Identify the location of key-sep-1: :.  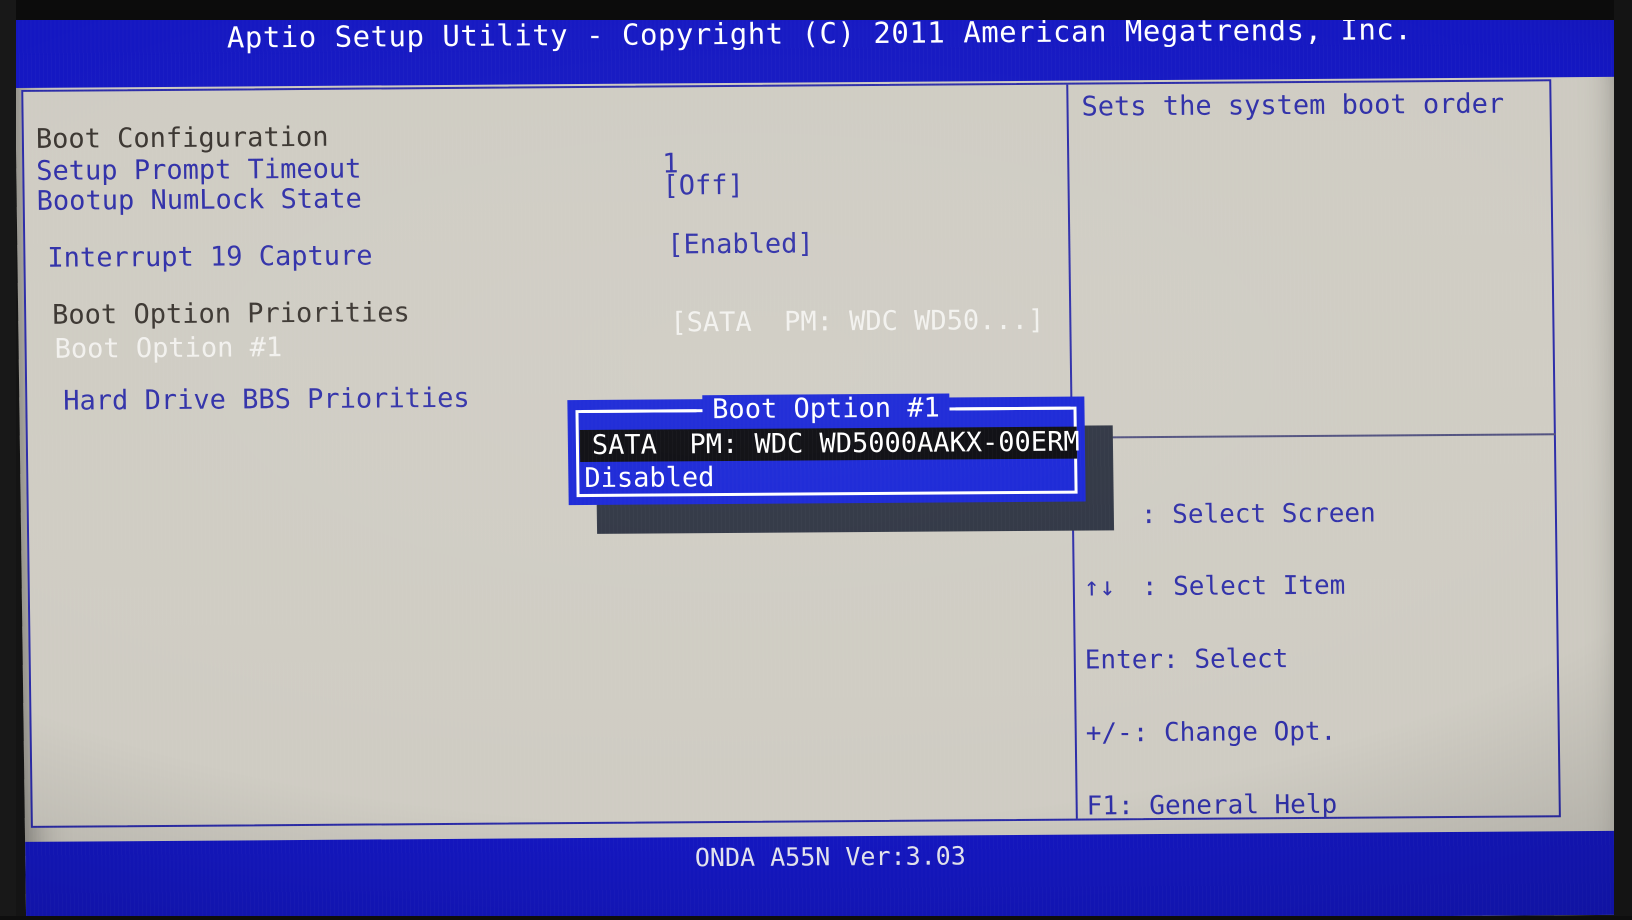
(1157, 587).